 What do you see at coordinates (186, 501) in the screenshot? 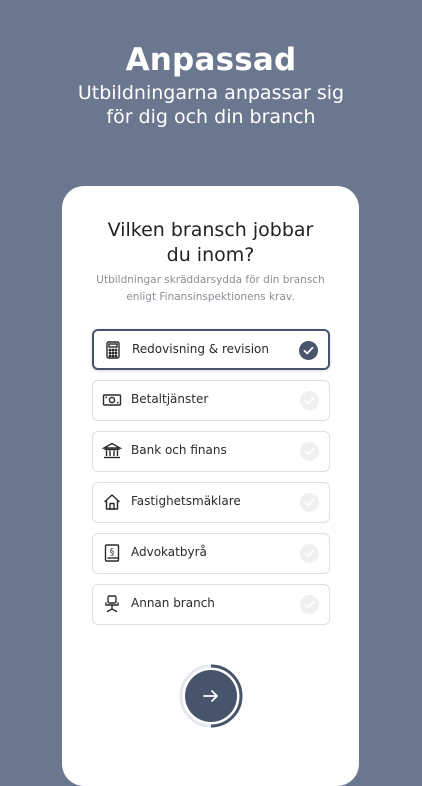
I see `option-label: Fastighetsmäklare` at bounding box center [186, 501].